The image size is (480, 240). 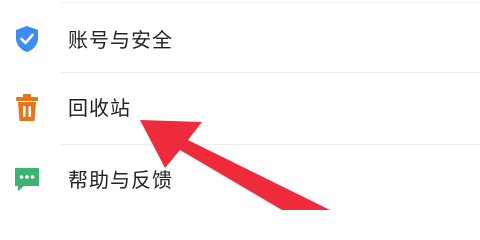 What do you see at coordinates (270, 2) in the screenshot?
I see `top-divider` at bounding box center [270, 2].